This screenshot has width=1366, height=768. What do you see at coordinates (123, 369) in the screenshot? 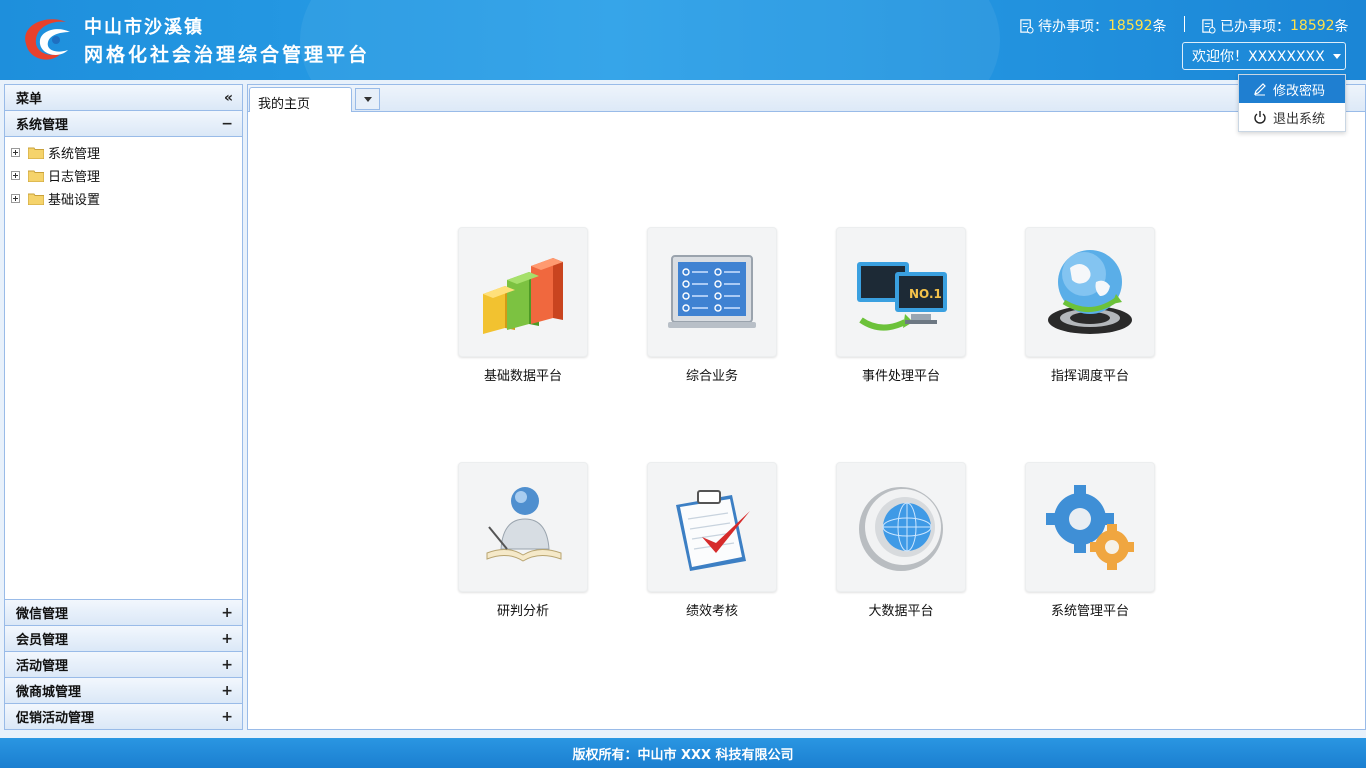
I see `menu-tree: 系统管理 日志管理 基础设置` at bounding box center [123, 369].